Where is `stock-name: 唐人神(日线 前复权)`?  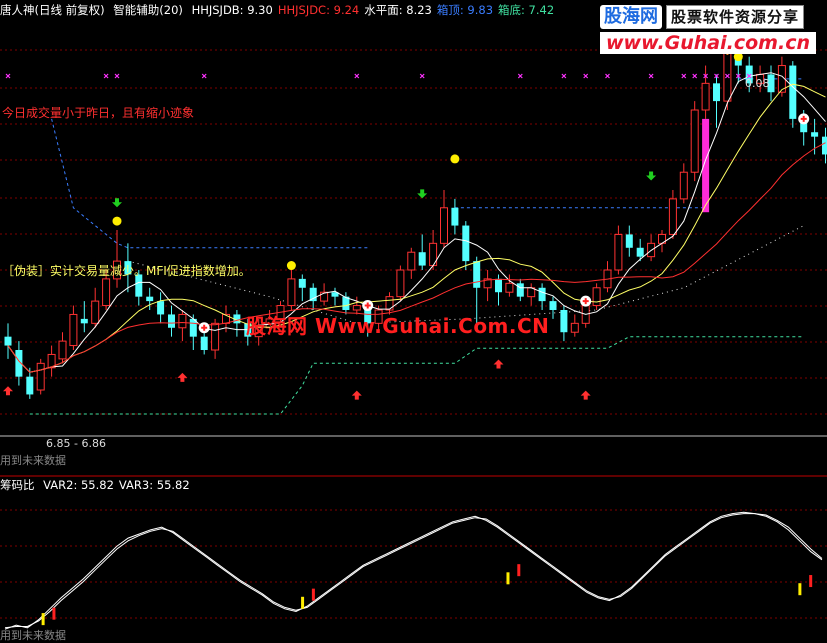
stock-name: 唐人神(日线 前复权) is located at coordinates (52, 10).